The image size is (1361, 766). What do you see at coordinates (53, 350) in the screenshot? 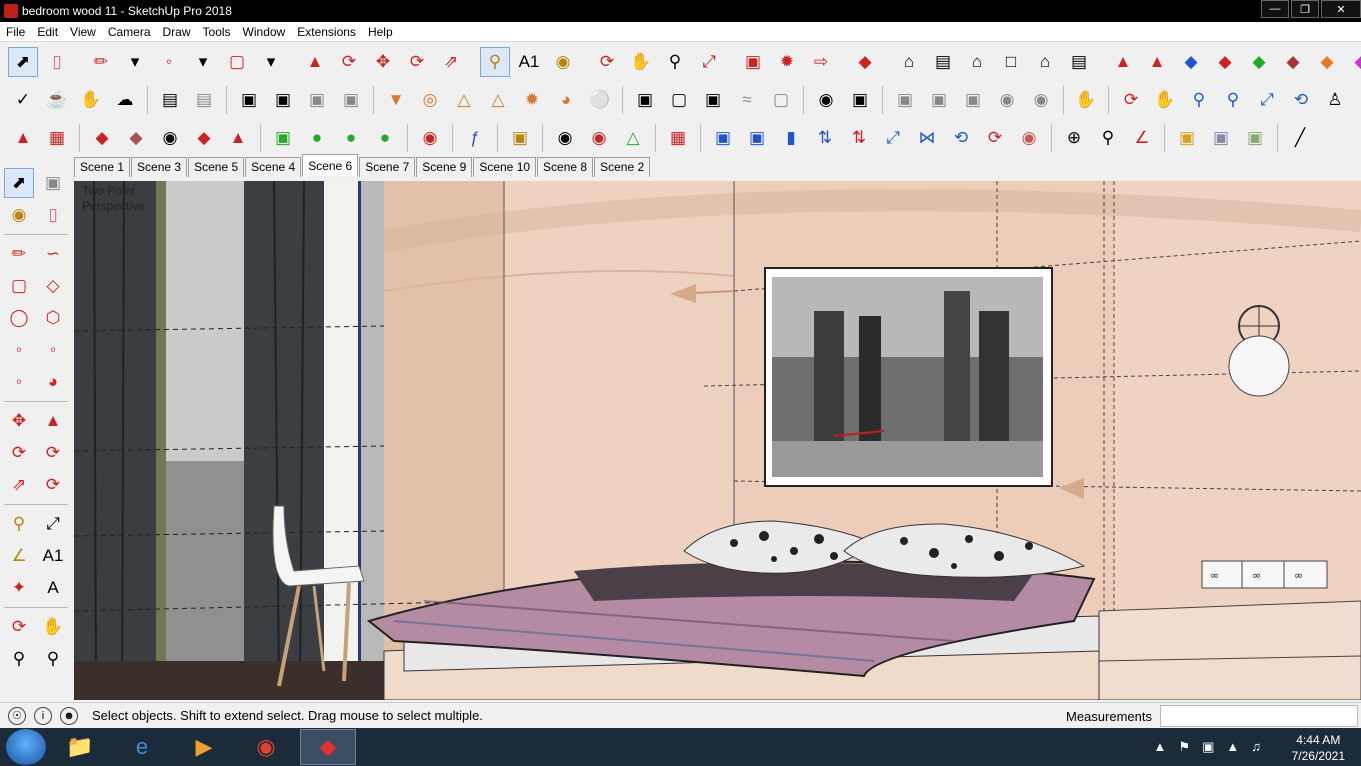
I see `arc2-icon: ◦` at bounding box center [53, 350].